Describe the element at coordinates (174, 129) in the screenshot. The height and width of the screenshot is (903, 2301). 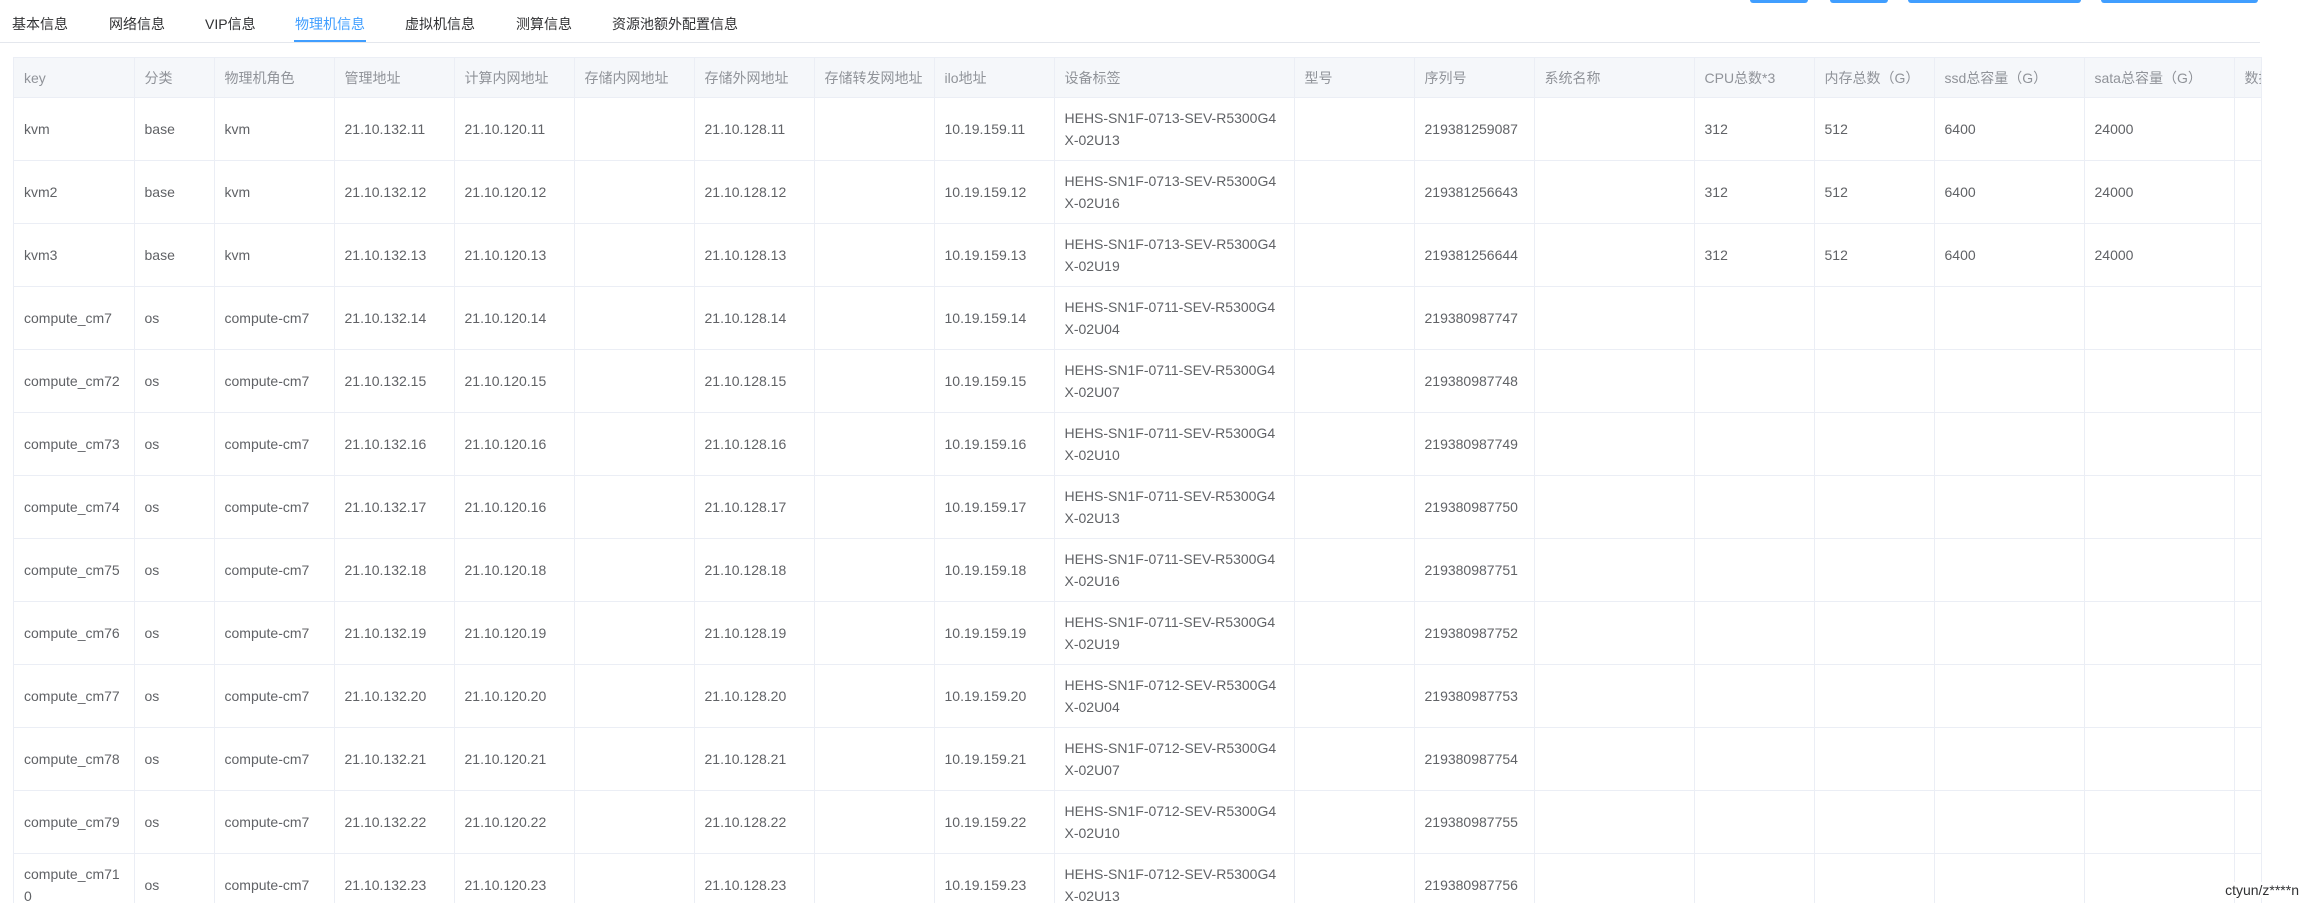
I see `table-cell: base` at that location.